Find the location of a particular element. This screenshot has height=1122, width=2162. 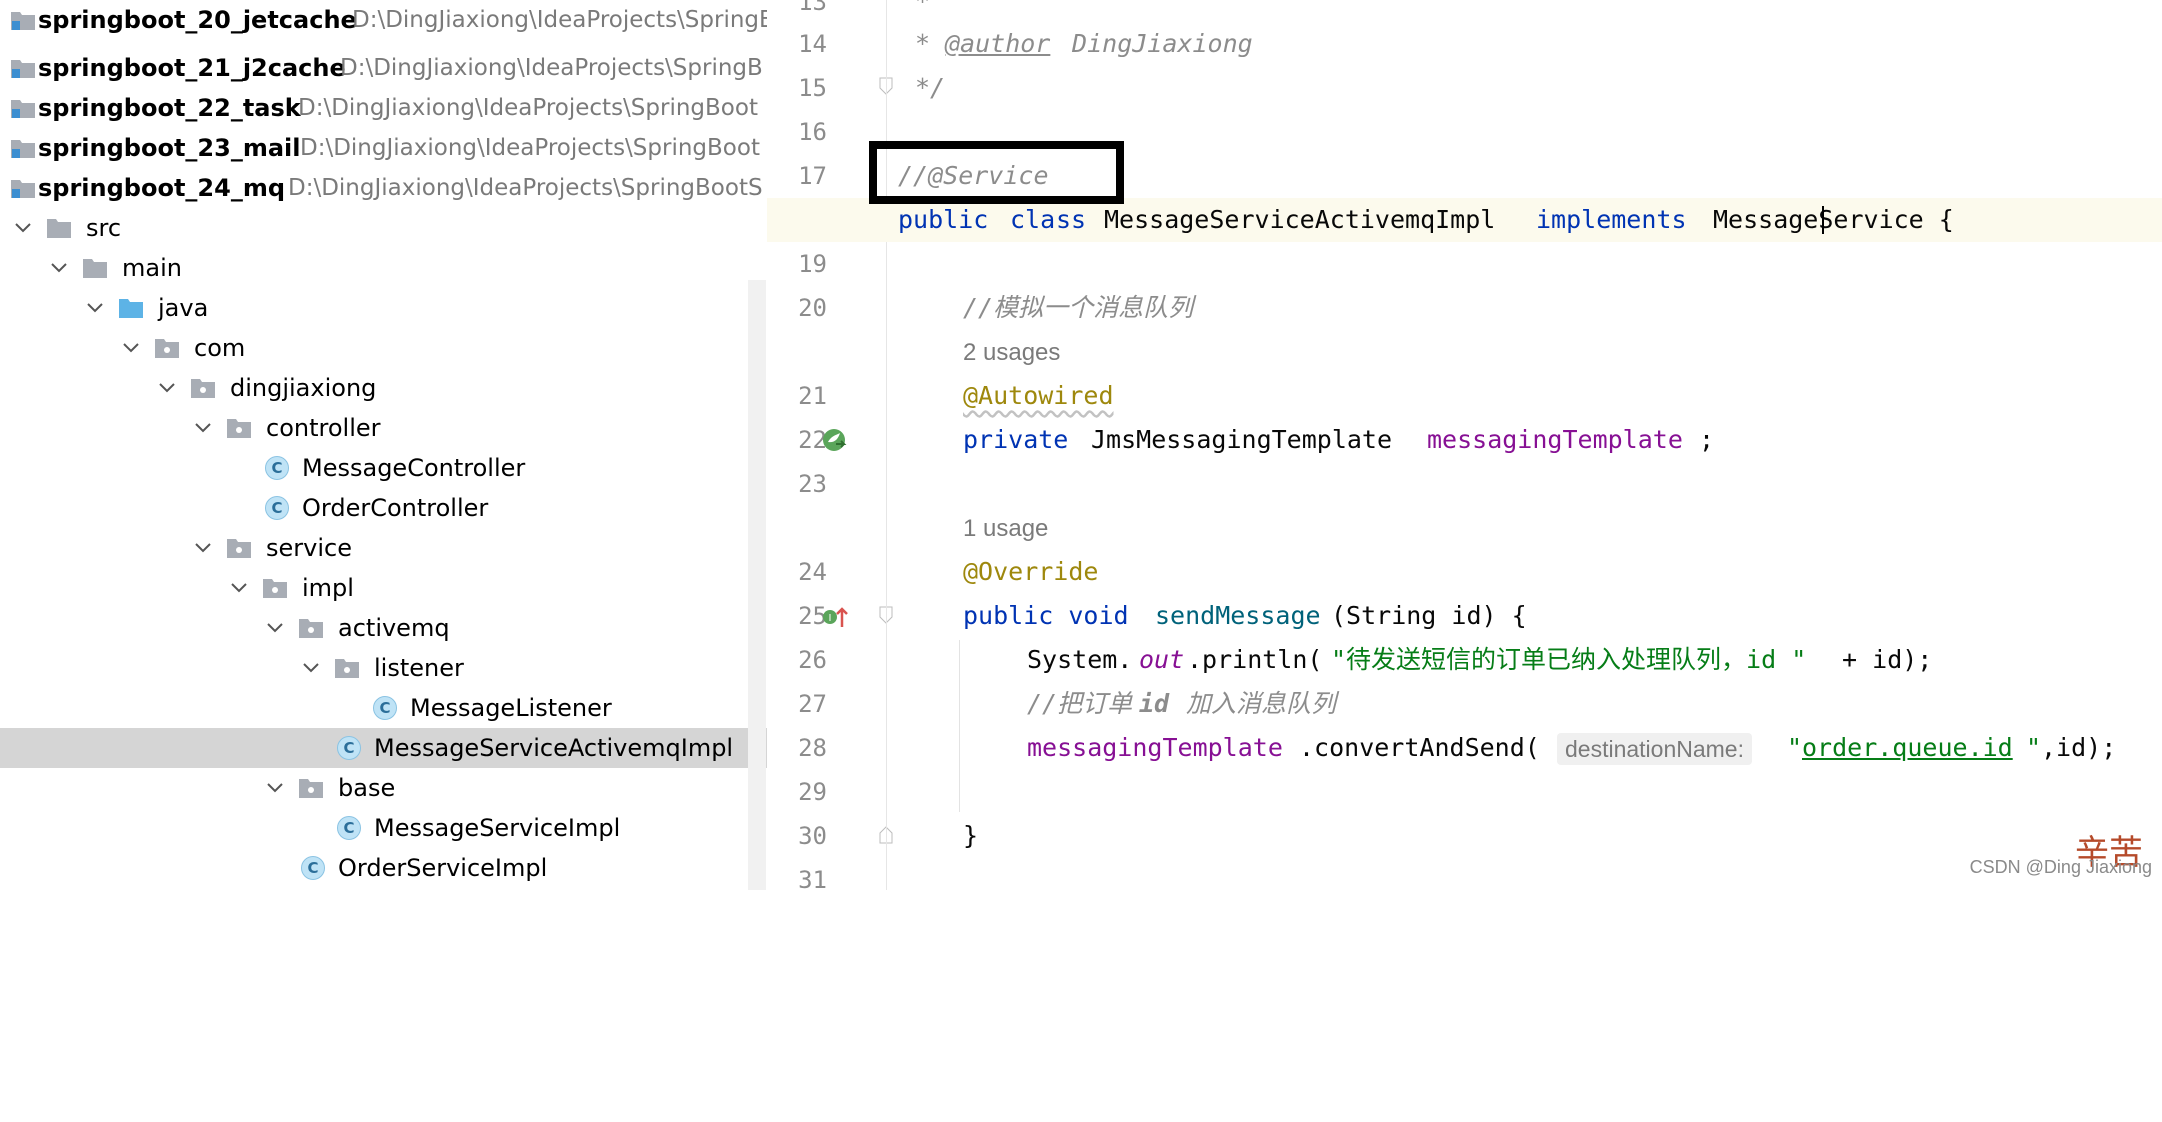

tree-node-com: com is located at coordinates (383, 348).